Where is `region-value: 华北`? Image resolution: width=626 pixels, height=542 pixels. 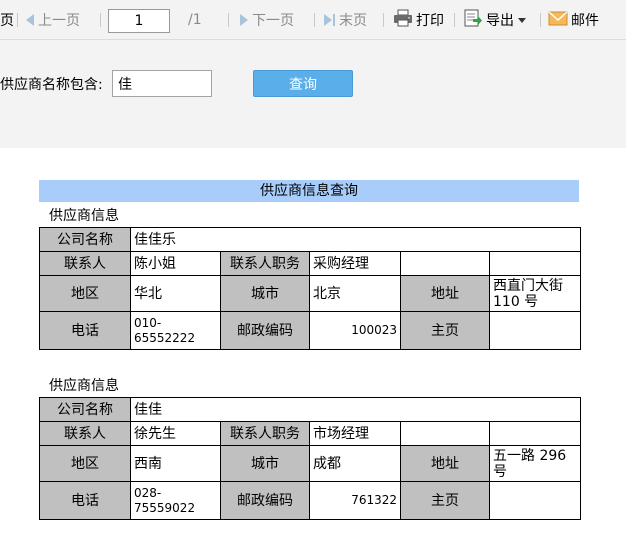 region-value: 华北 is located at coordinates (175, 293).